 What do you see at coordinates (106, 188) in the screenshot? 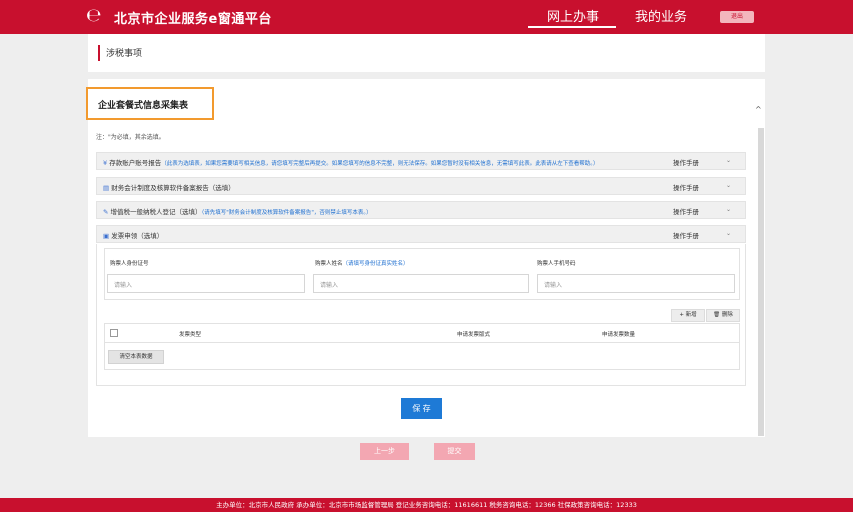
I see `document-icon: ▤` at bounding box center [106, 188].